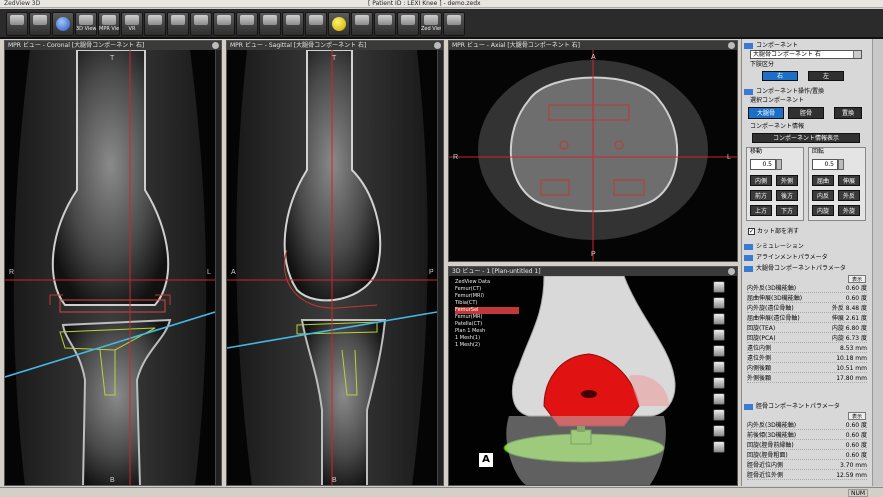 The image size is (883, 497). Describe the element at coordinates (761, 195) in the screenshot. I see `move-anterior-button: 前方` at that location.